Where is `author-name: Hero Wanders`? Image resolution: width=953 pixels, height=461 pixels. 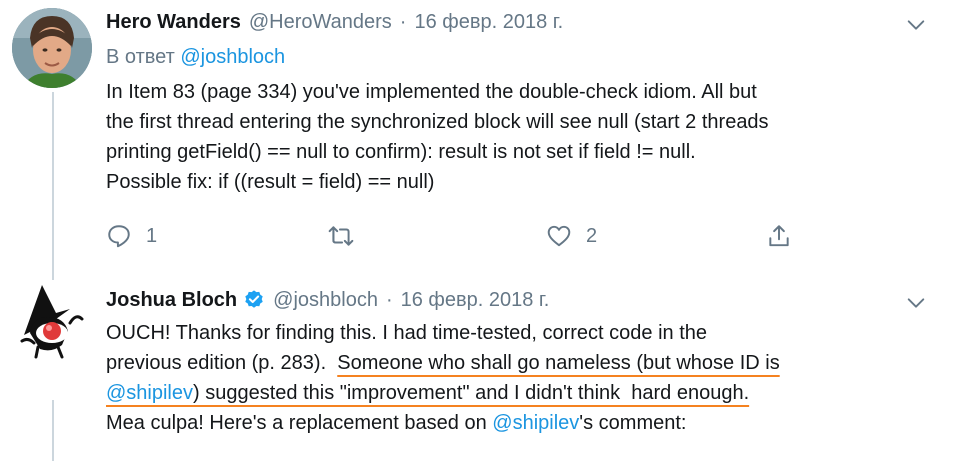 author-name: Hero Wanders is located at coordinates (173, 22).